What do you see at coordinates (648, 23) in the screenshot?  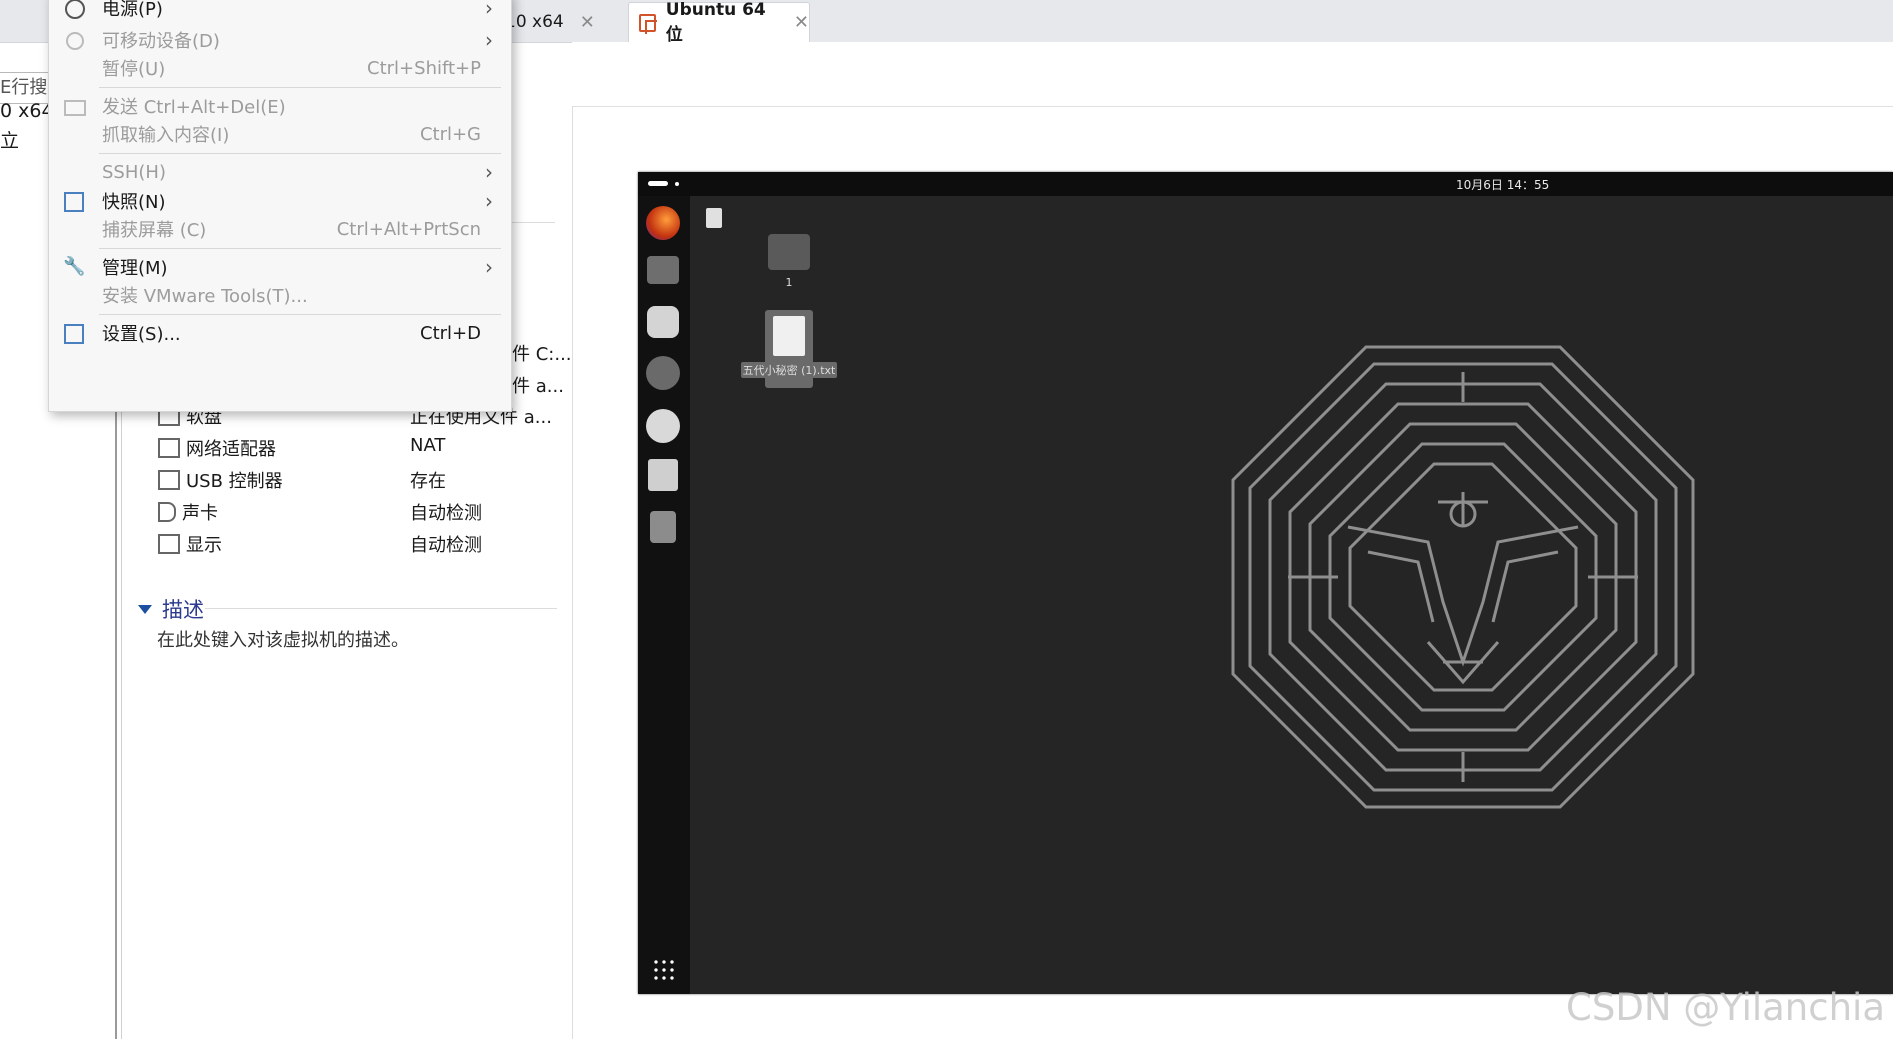 I see `vm-icon` at bounding box center [648, 23].